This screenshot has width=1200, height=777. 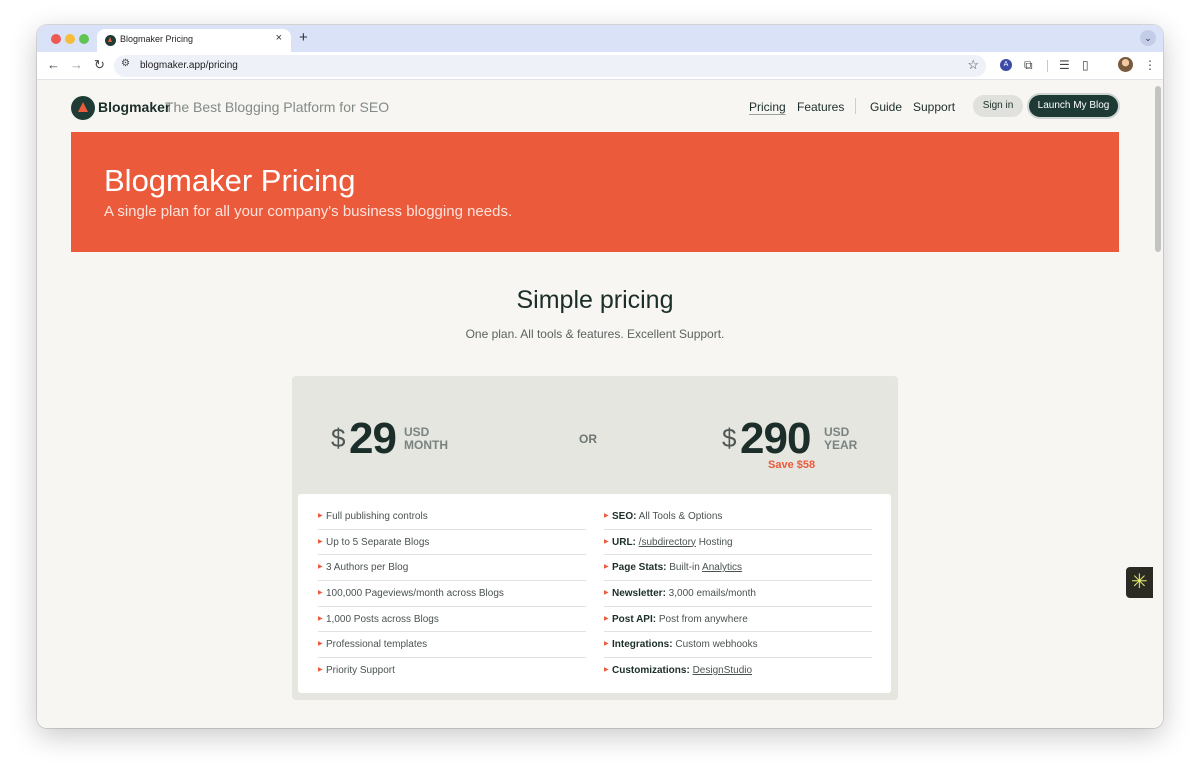 I want to click on monthly-currency: USD, so click(x=417, y=432).